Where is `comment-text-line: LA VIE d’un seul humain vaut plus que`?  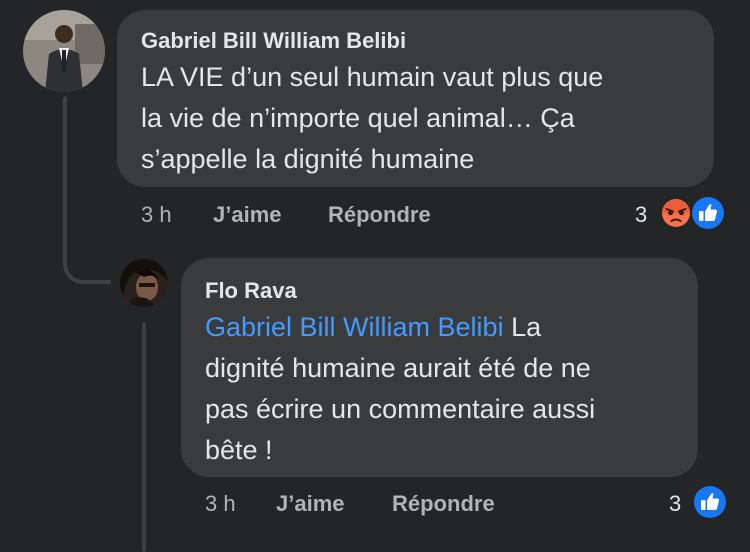
comment-text-line: LA VIE d’un seul humain vaut plus que is located at coordinates (372, 77).